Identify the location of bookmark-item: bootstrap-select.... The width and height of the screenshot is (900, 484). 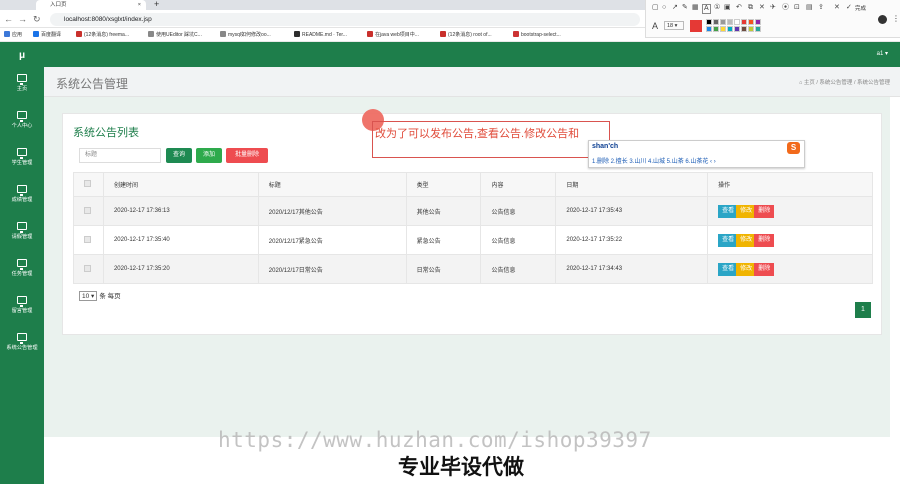
(537, 35).